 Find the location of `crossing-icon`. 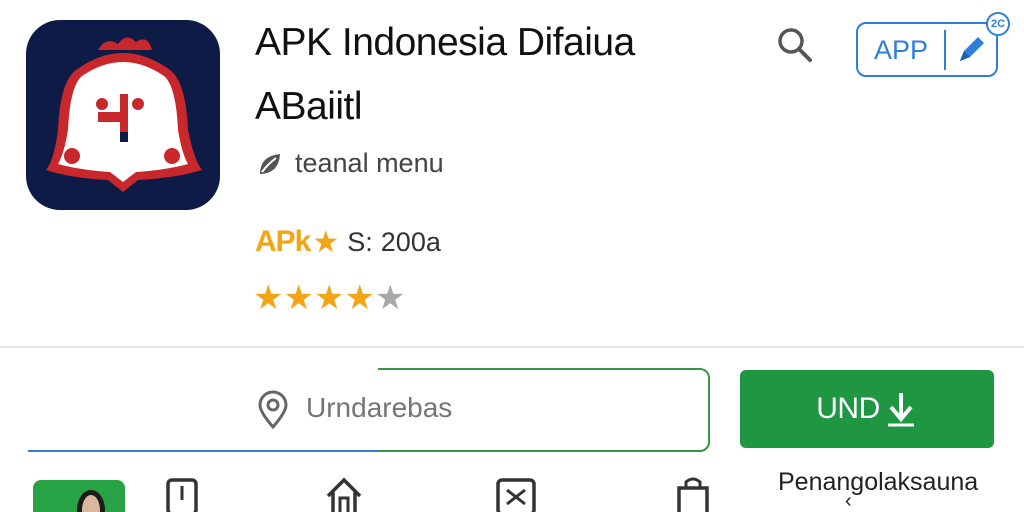

crossing-icon is located at coordinates (516, 495).